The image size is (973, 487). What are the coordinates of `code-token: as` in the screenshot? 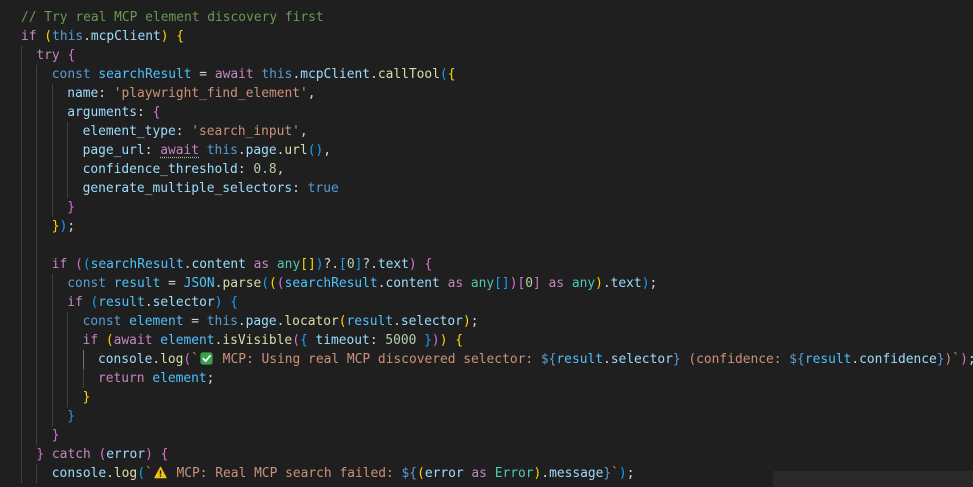 It's located at (455, 283).